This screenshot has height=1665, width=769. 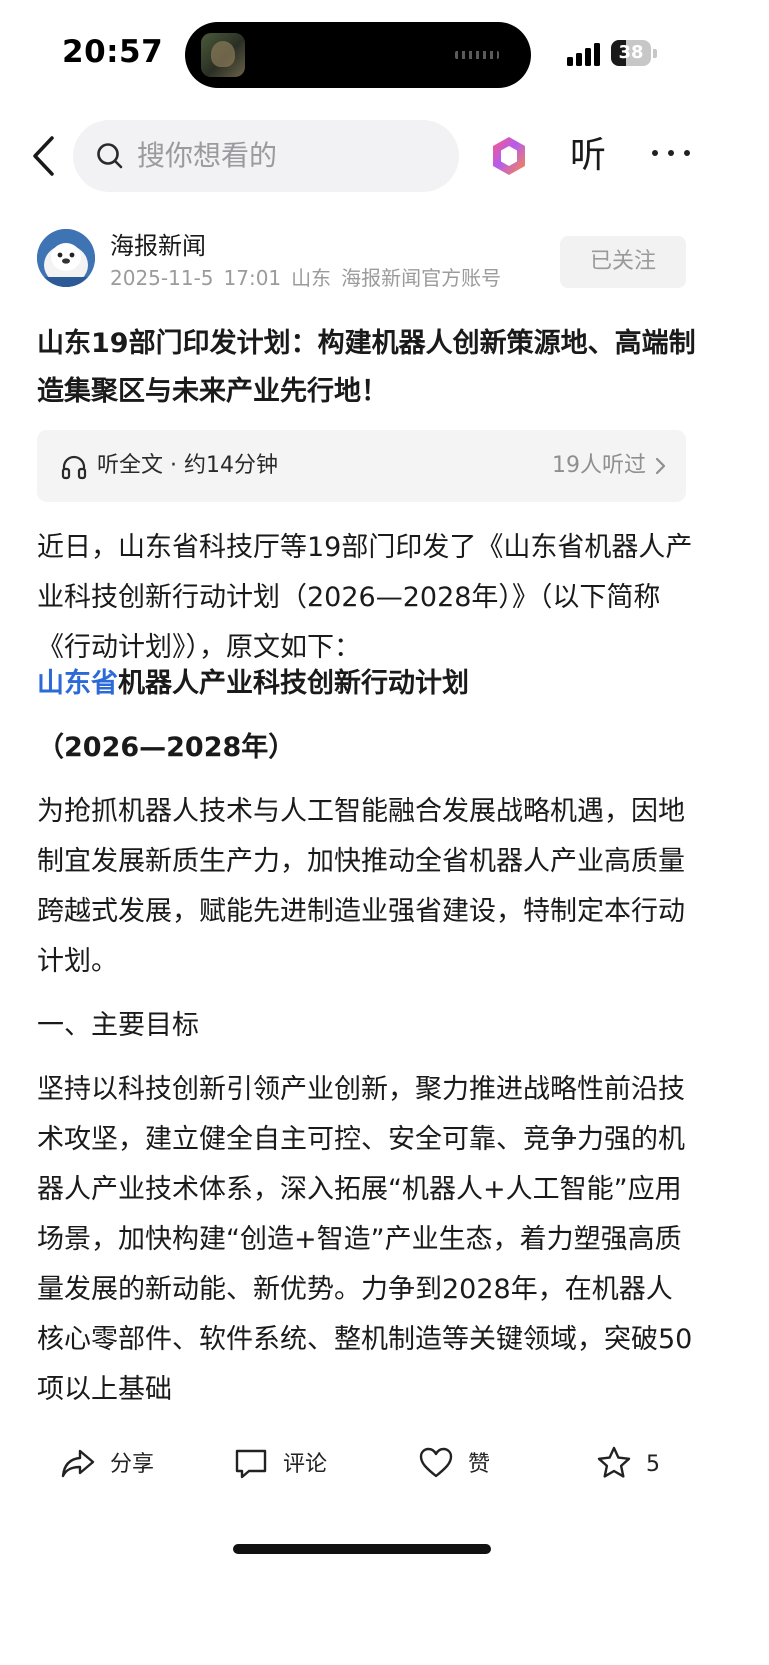 What do you see at coordinates (366, 367) in the screenshot?
I see `article-headline: 山东19部门印发计划：构建机器人创新策源地、高端制造集聚区与未来产业先行地！` at bounding box center [366, 367].